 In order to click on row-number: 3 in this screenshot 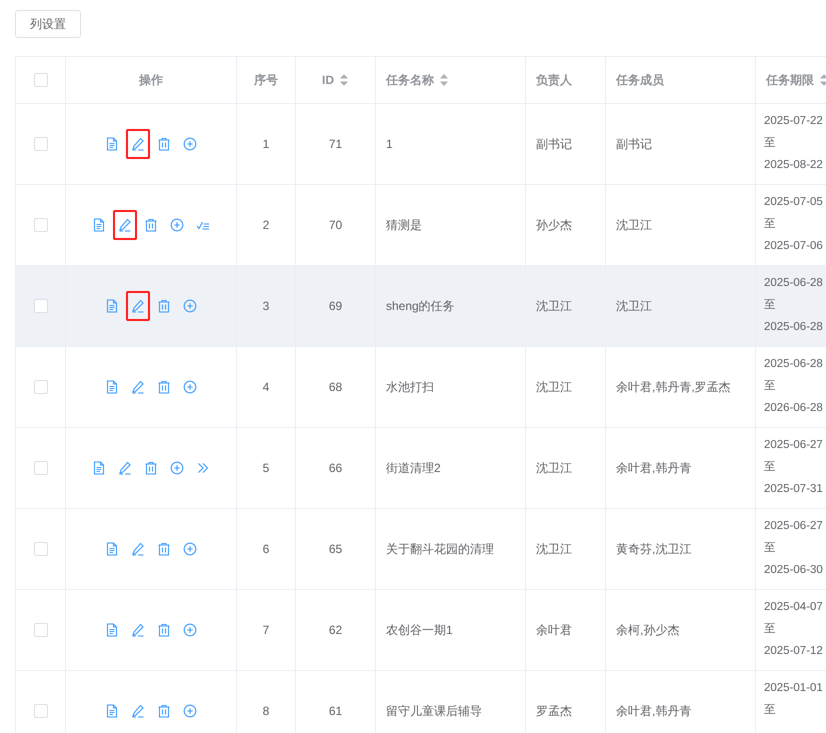, I will do `click(266, 306)`.